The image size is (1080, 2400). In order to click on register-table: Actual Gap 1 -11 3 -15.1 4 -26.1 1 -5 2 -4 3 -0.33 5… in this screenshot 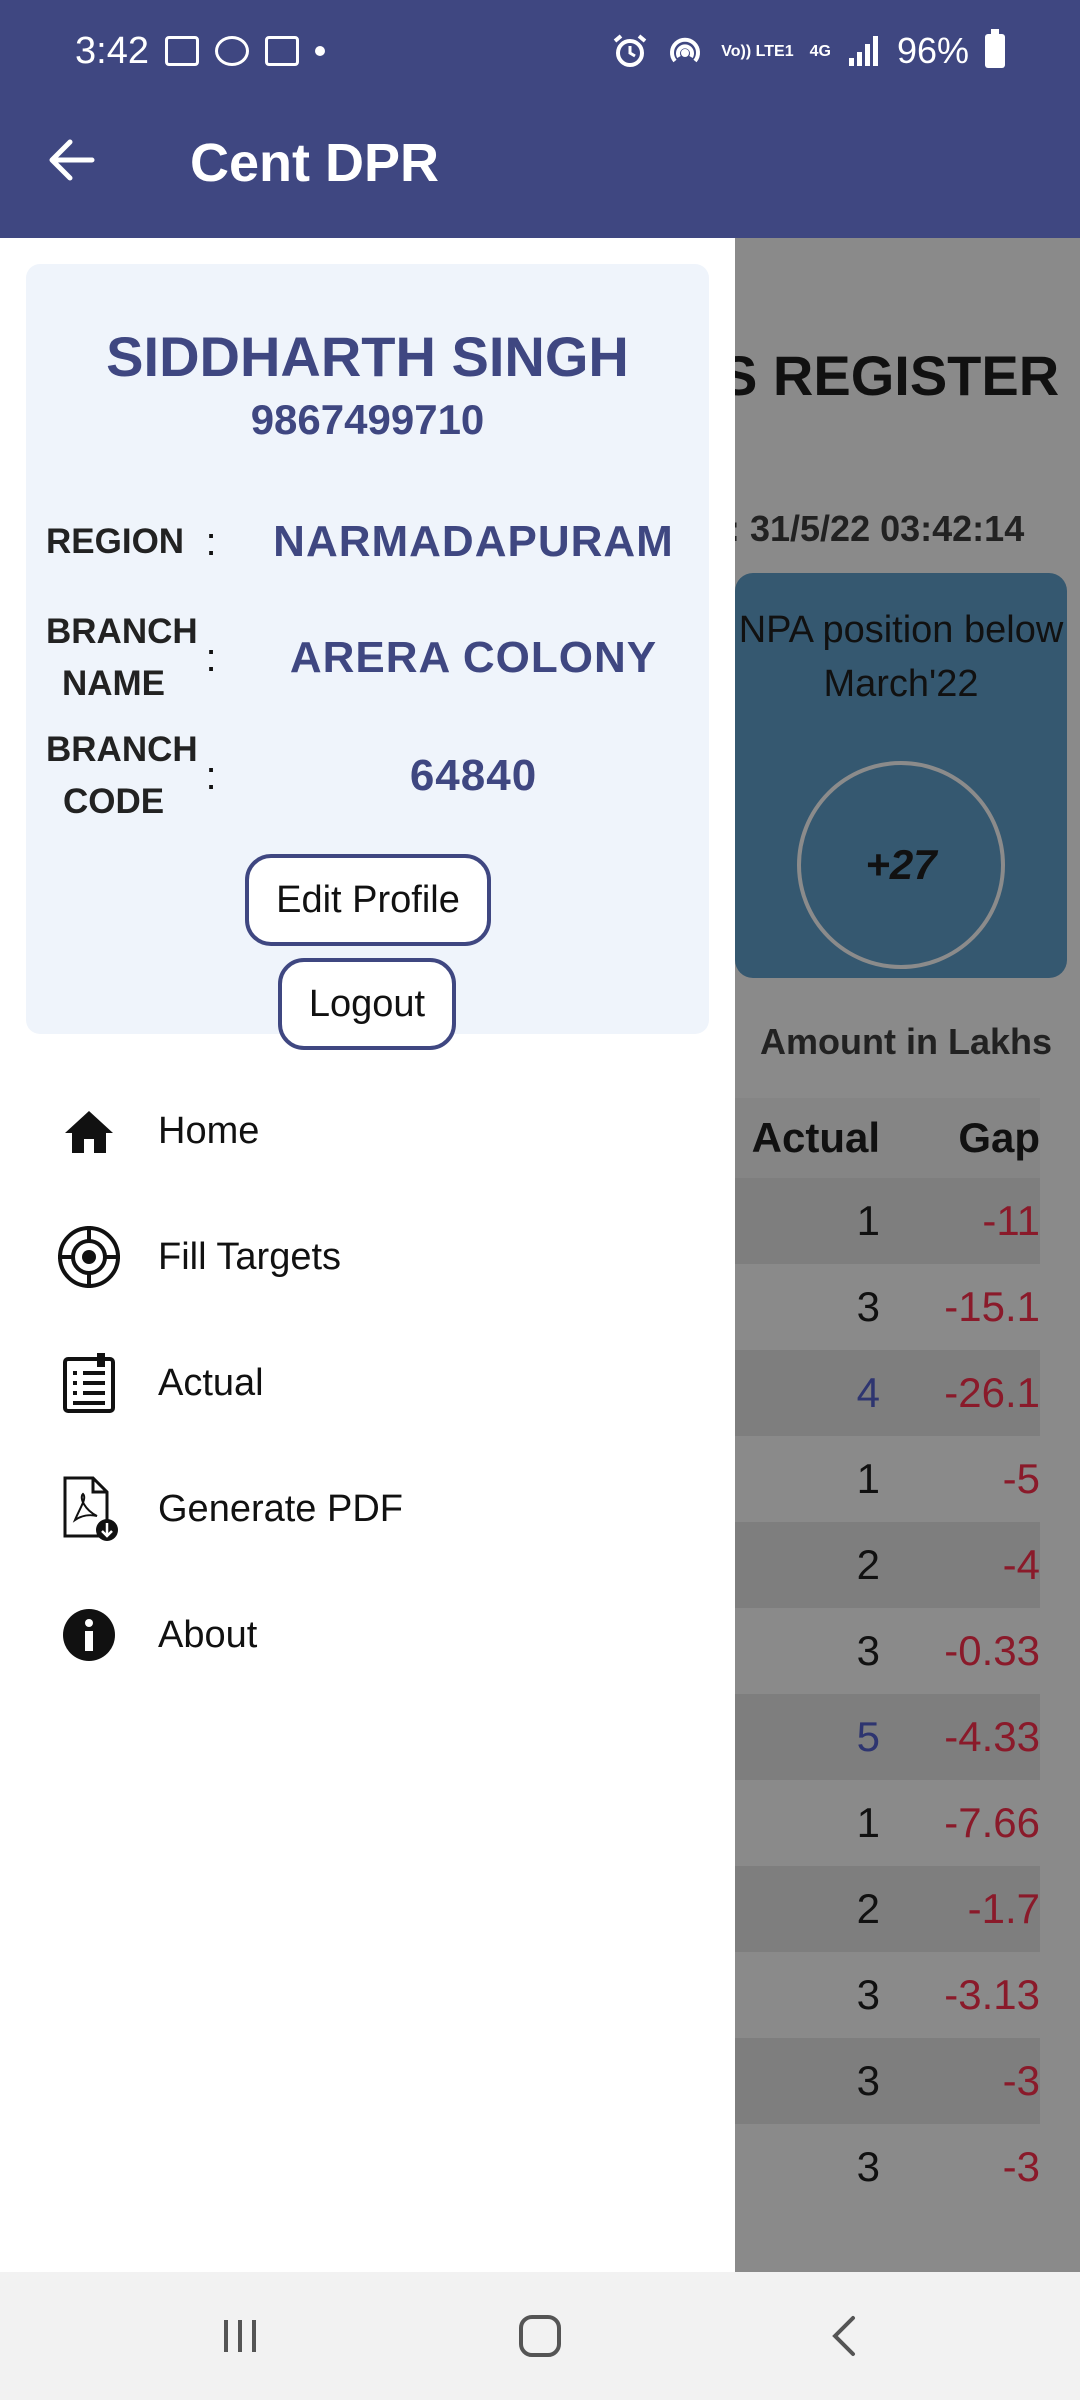, I will do `click(880, 1654)`.